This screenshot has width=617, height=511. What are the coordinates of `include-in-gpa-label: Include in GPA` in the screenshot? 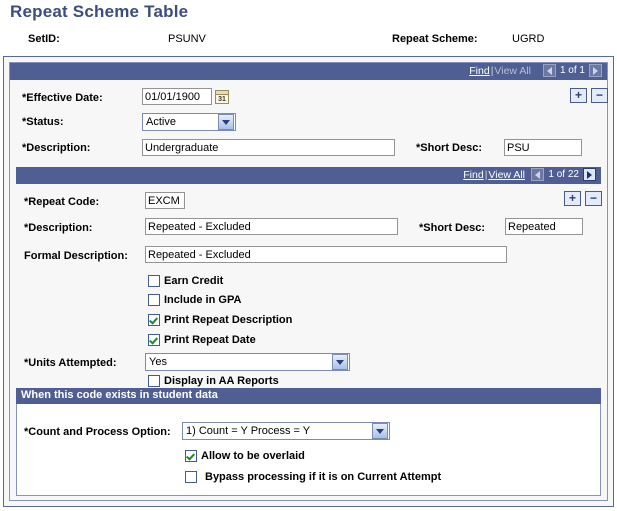 It's located at (203, 300).